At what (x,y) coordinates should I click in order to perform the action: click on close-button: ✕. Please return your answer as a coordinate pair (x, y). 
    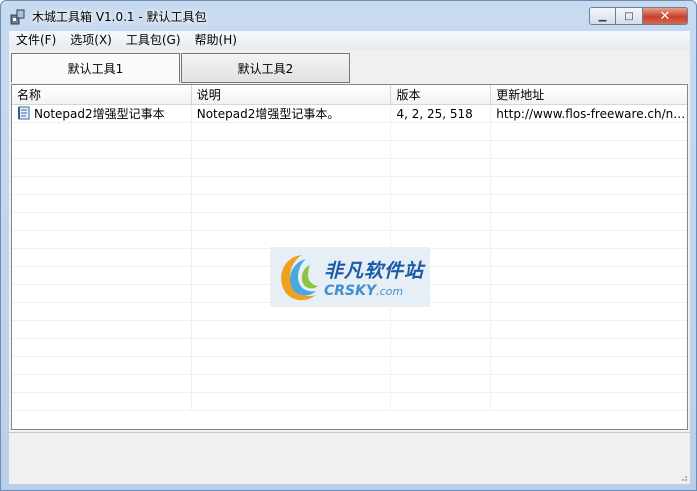
    Looking at the image, I should click on (665, 16).